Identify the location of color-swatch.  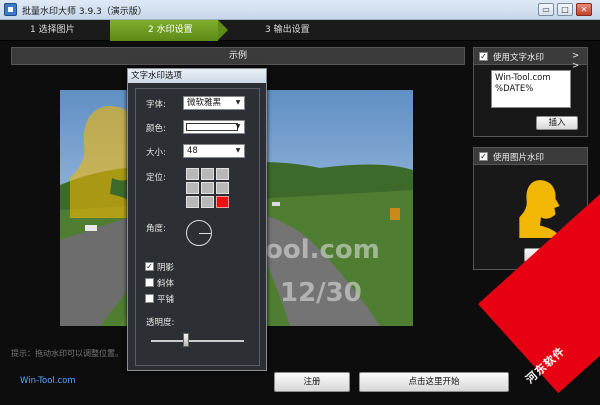
(212, 127).